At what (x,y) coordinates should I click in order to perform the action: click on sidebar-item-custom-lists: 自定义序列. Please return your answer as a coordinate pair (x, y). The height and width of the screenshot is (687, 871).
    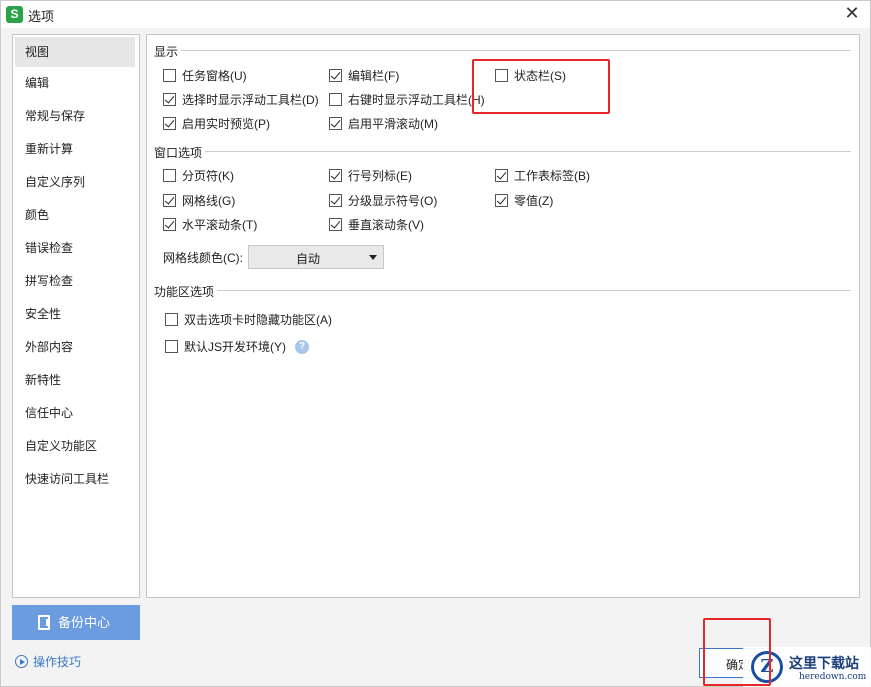
    Looking at the image, I should click on (76, 182).